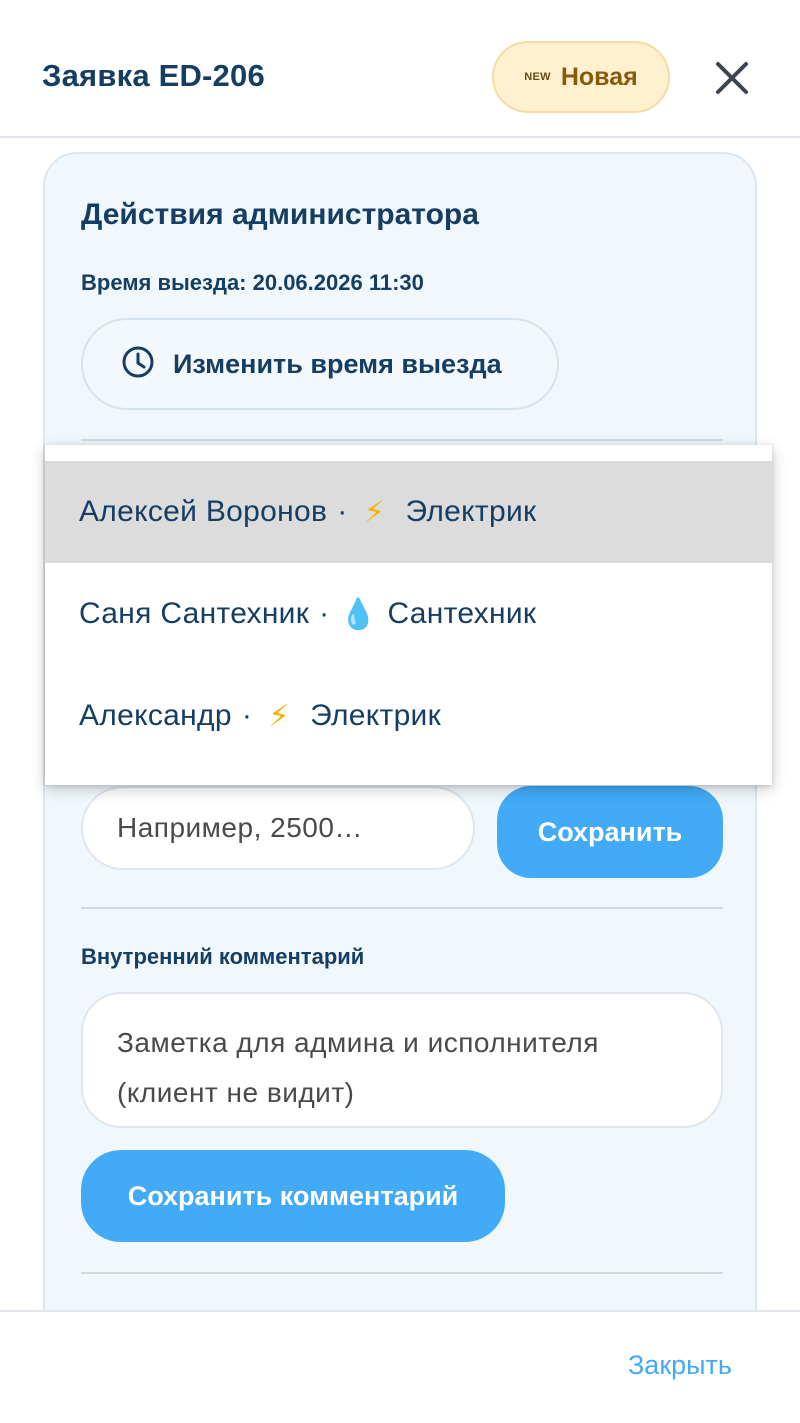 The height and width of the screenshot is (1423, 800). What do you see at coordinates (138, 364) in the screenshot?
I see `clock-icon` at bounding box center [138, 364].